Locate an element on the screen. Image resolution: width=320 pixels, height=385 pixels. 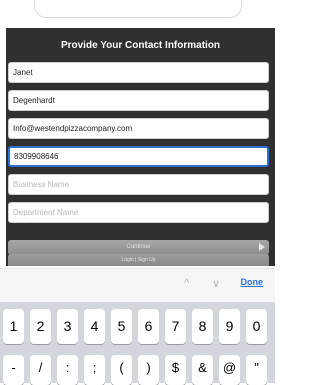
key-4: 4 is located at coordinates (94, 326).